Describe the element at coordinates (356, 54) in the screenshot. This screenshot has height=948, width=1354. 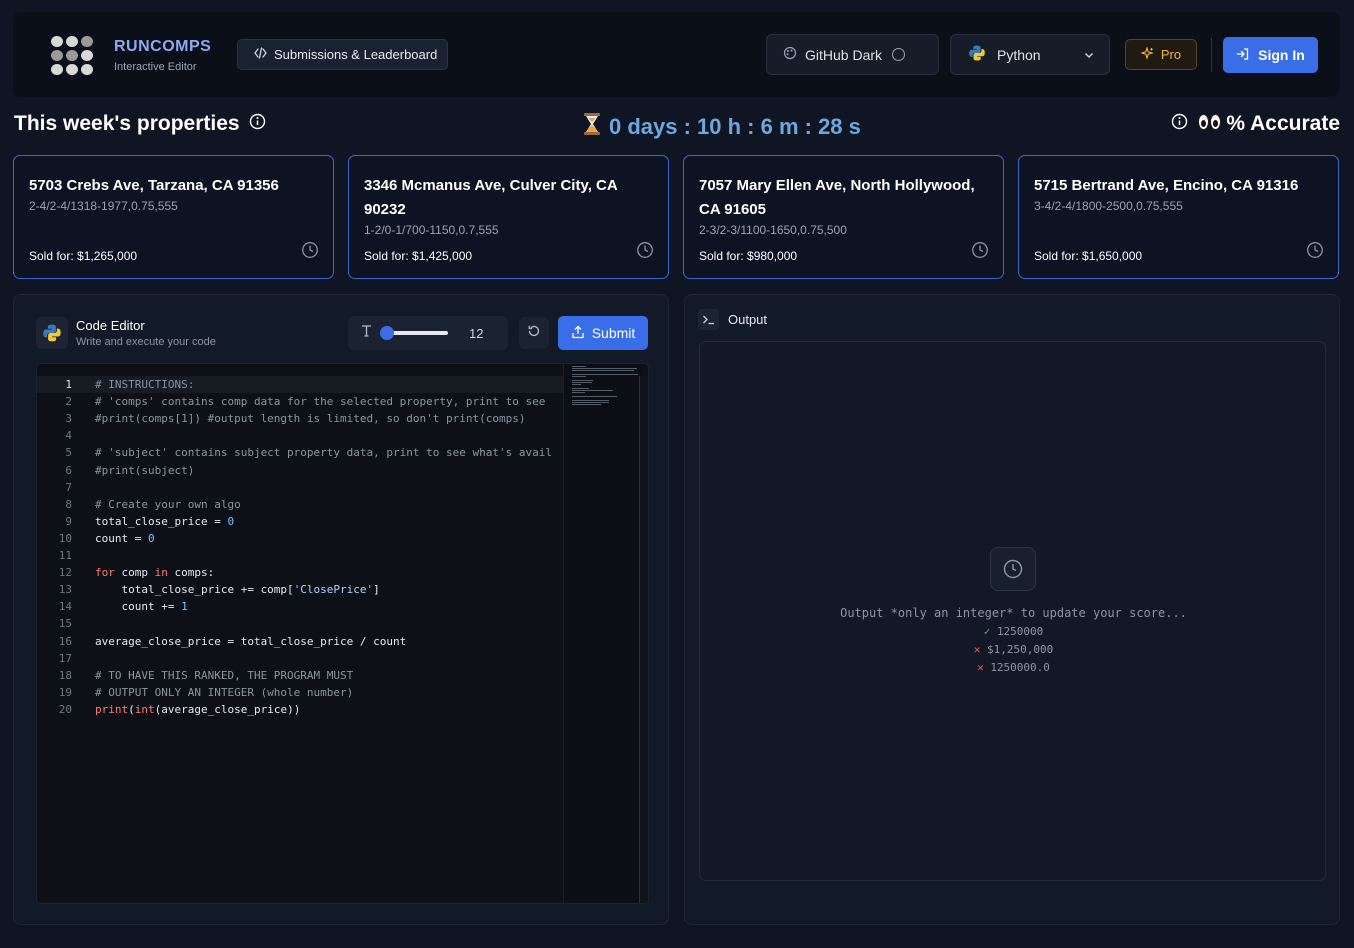
I see `submissions-label: Submissions & Leaderboard` at that location.